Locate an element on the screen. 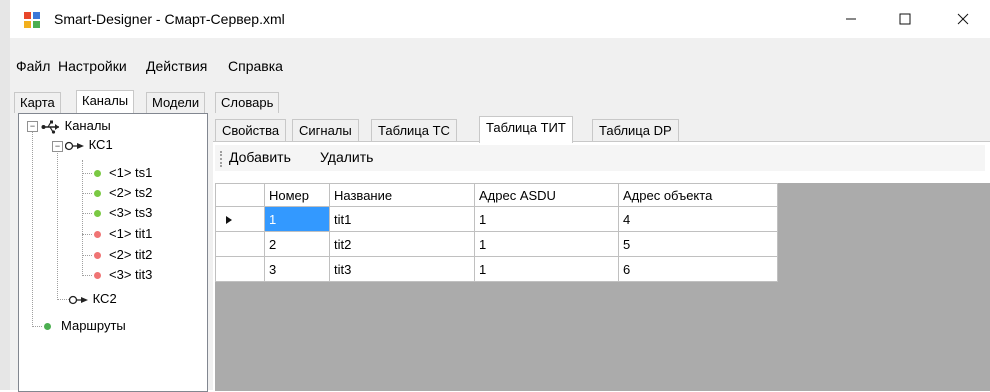  table-header-row: Номер Название Адрес ASDU Адрес объекта is located at coordinates (496, 195).